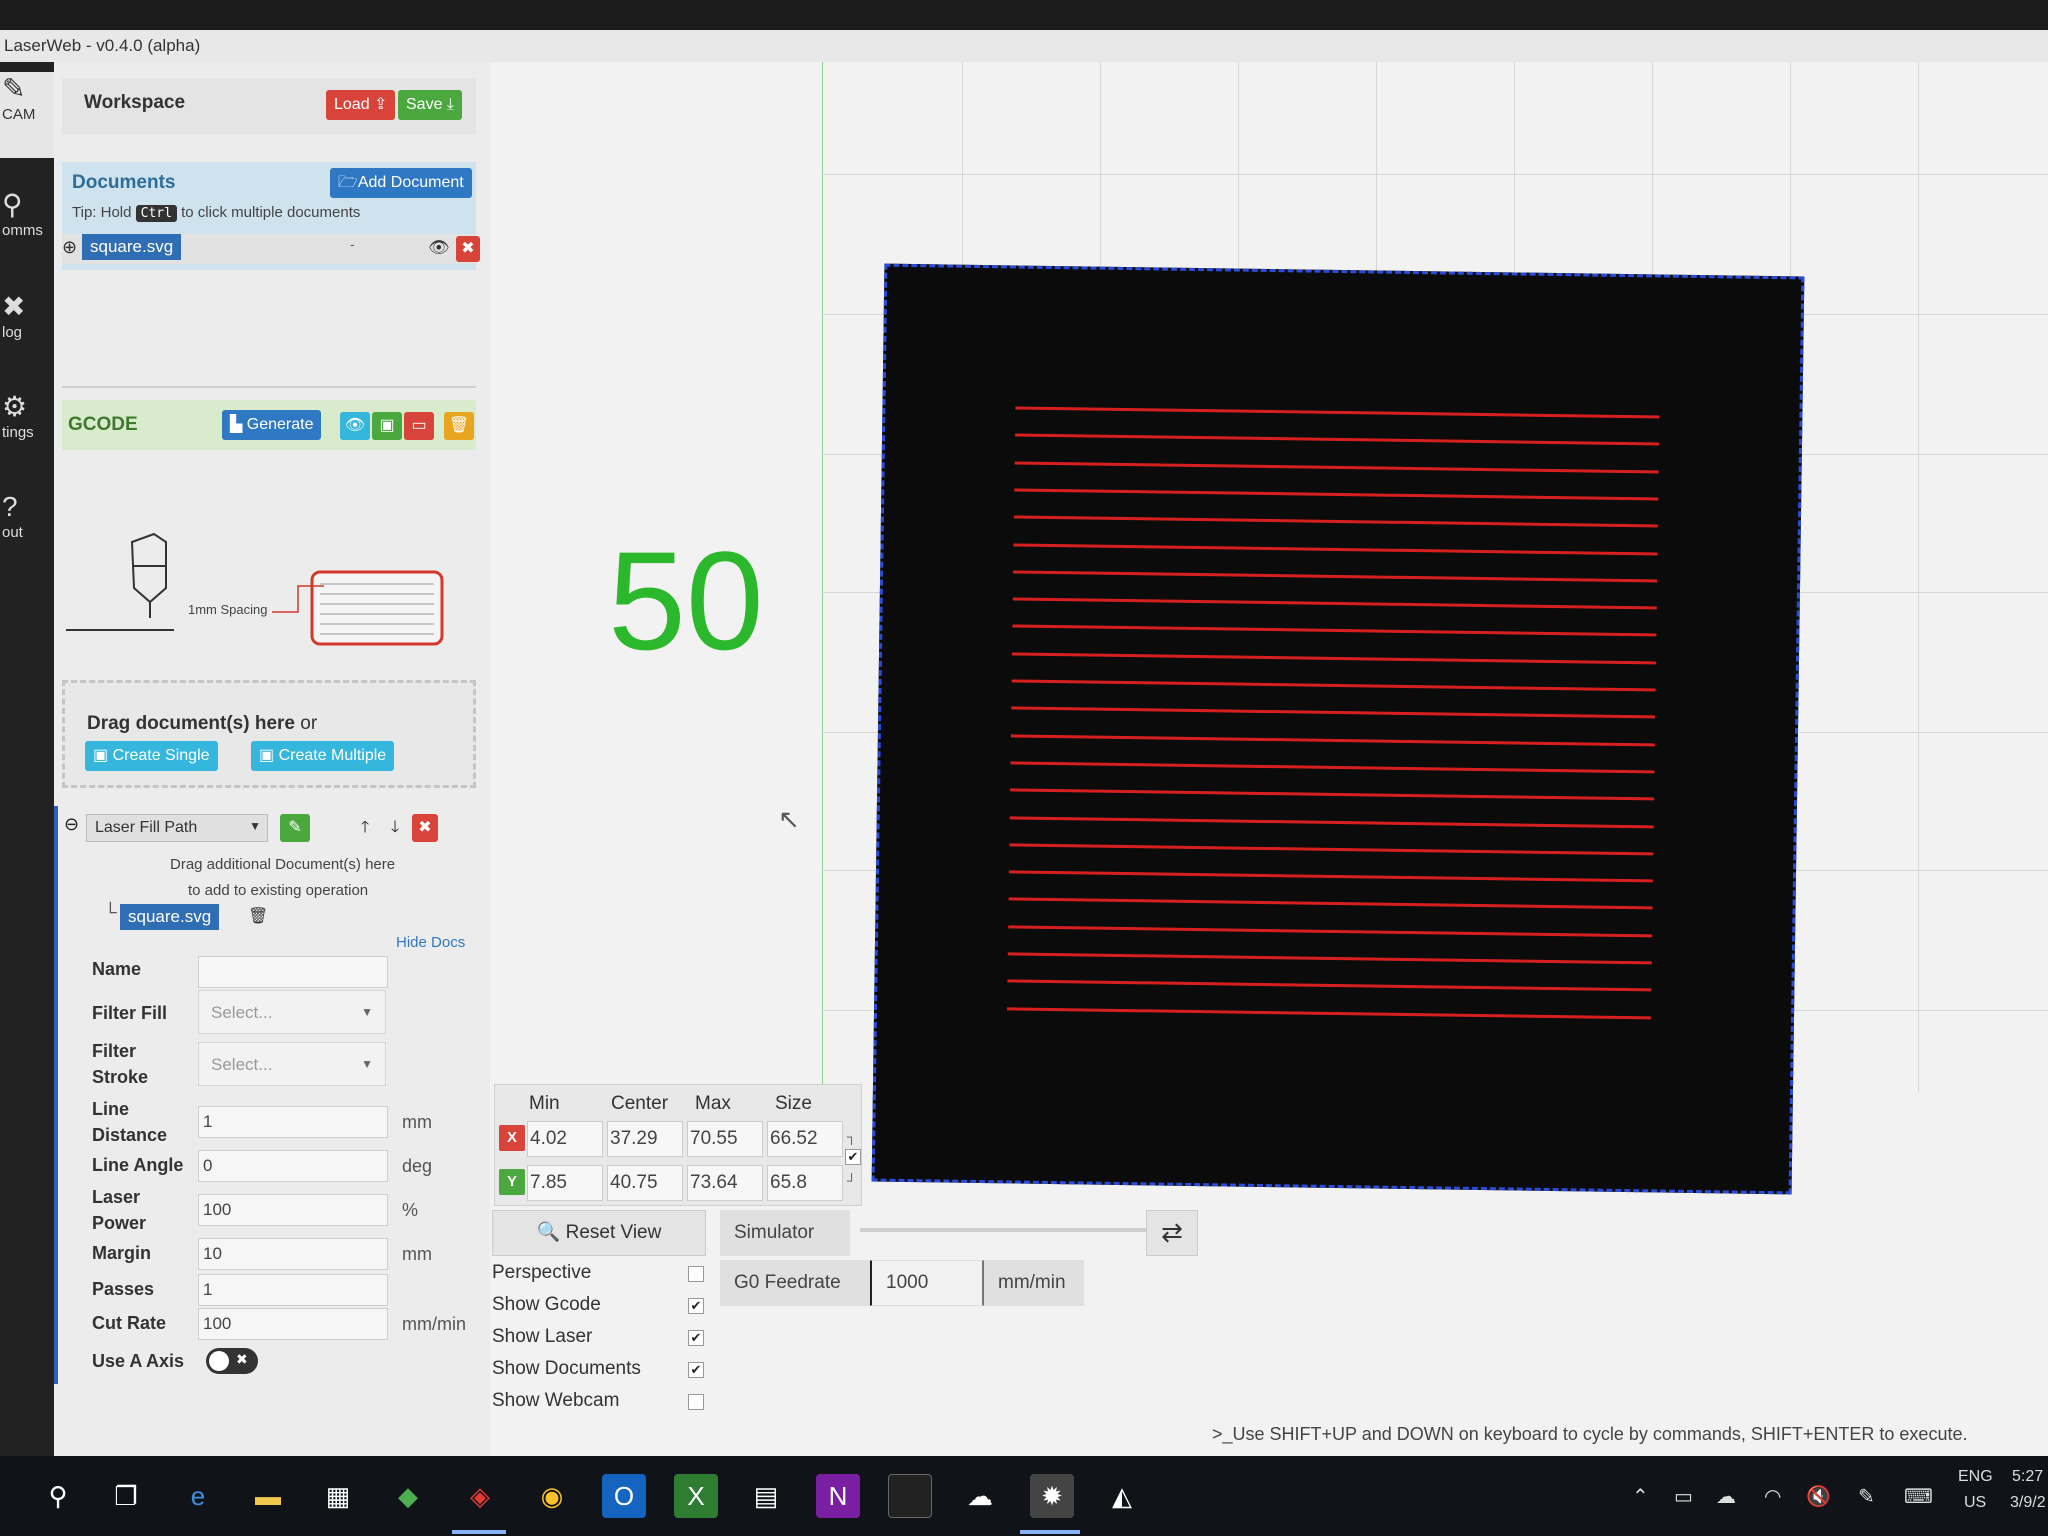  What do you see at coordinates (272, 425) in the screenshot?
I see `generate-button: ▙ Generate` at bounding box center [272, 425].